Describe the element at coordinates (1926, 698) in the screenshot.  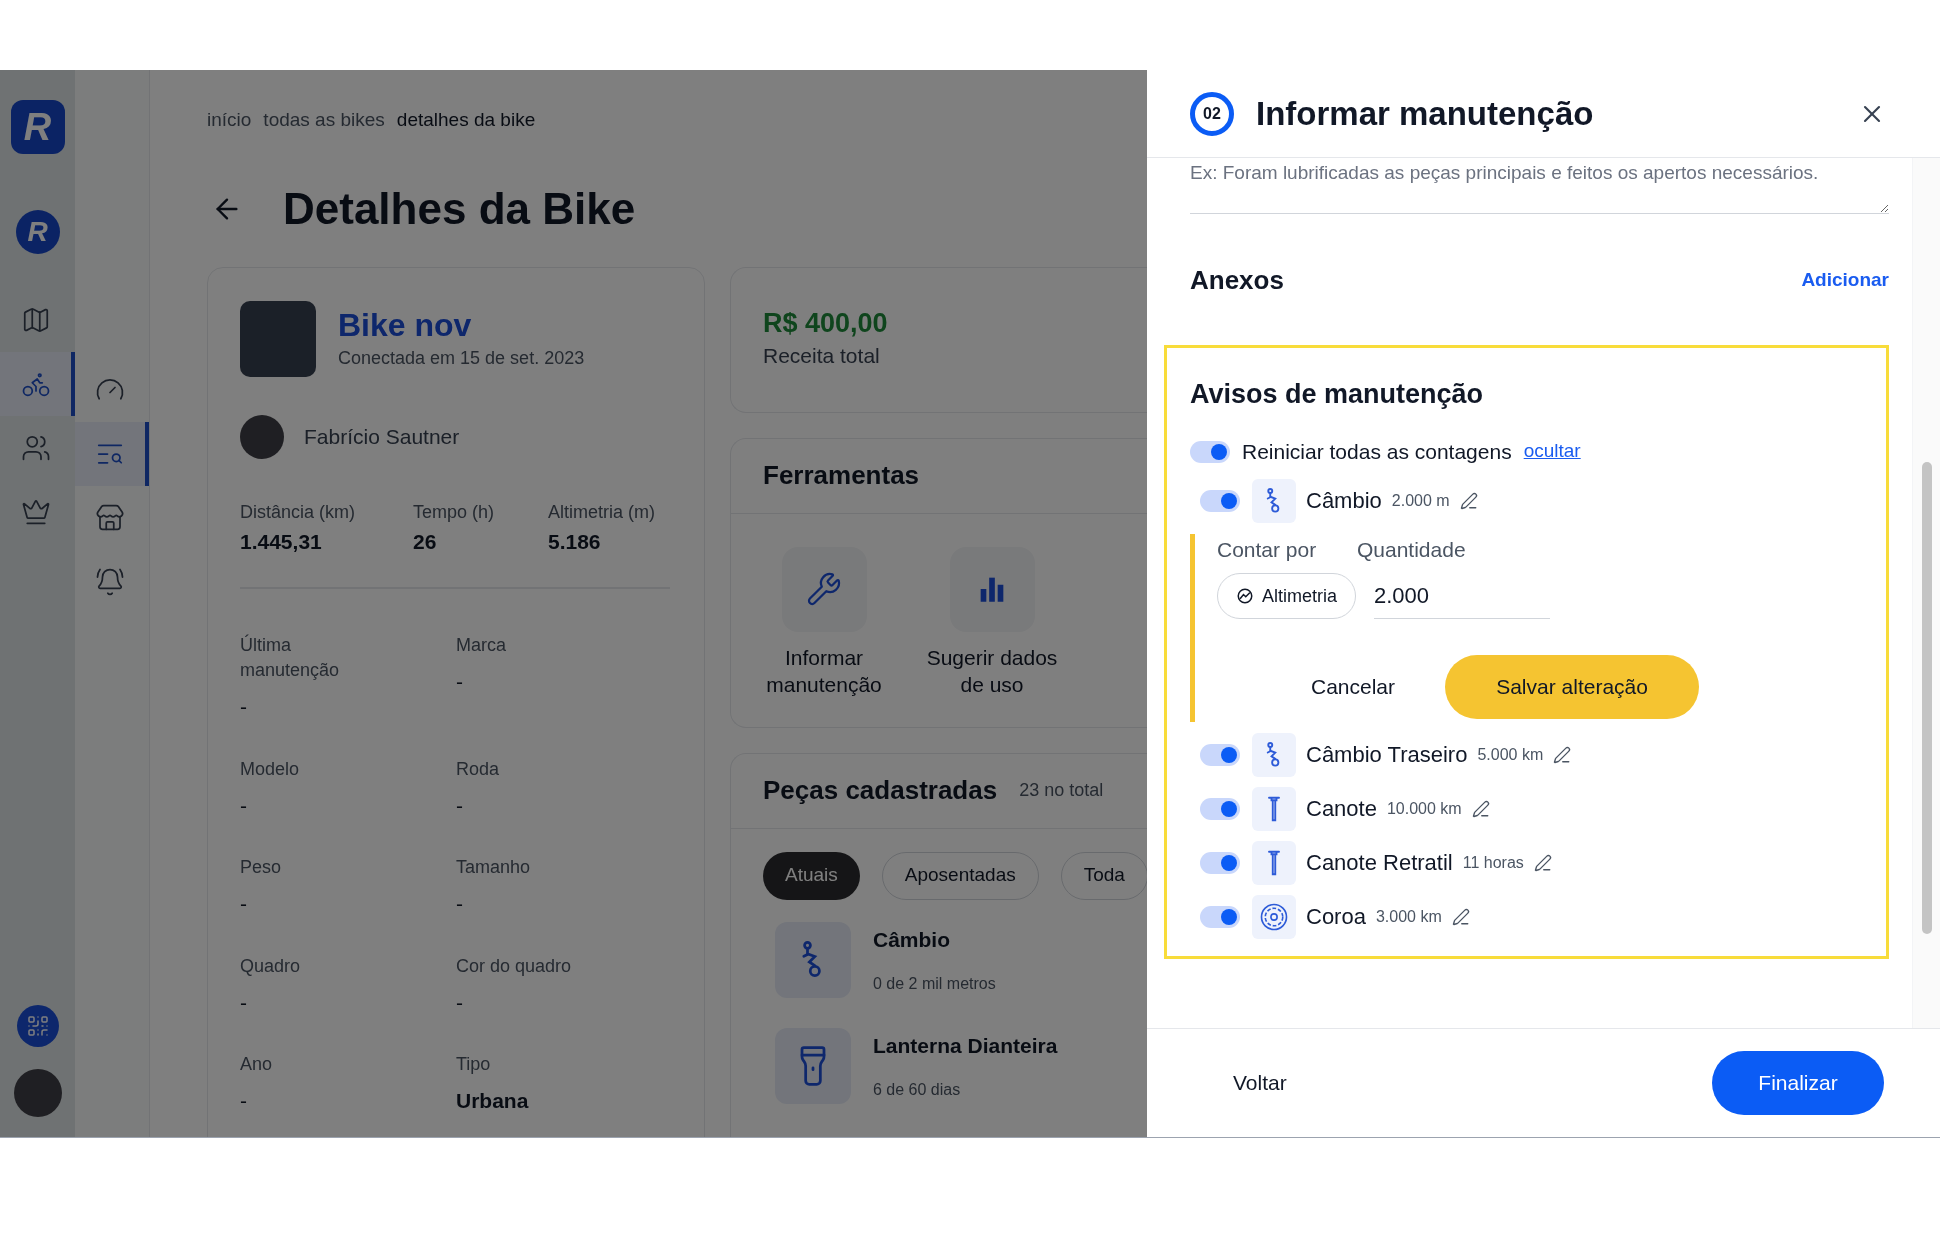
I see `scrollbar-thumb` at that location.